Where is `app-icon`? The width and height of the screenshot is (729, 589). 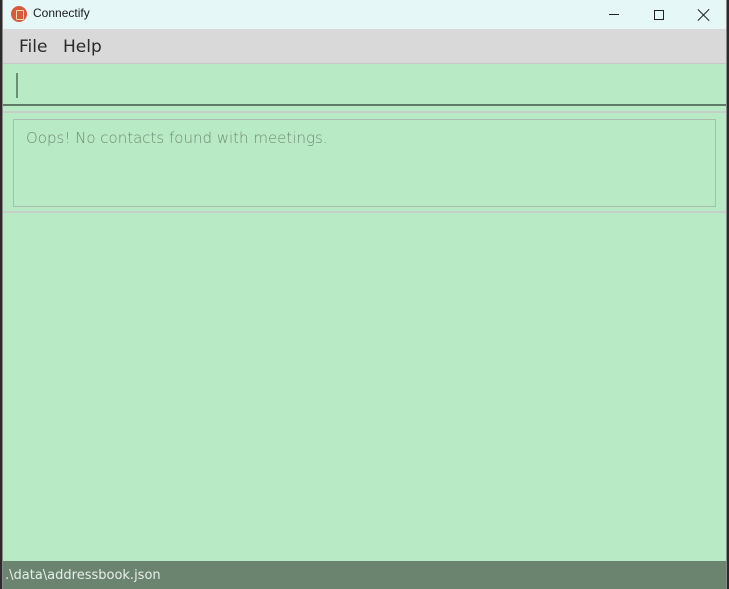
app-icon is located at coordinates (19, 14).